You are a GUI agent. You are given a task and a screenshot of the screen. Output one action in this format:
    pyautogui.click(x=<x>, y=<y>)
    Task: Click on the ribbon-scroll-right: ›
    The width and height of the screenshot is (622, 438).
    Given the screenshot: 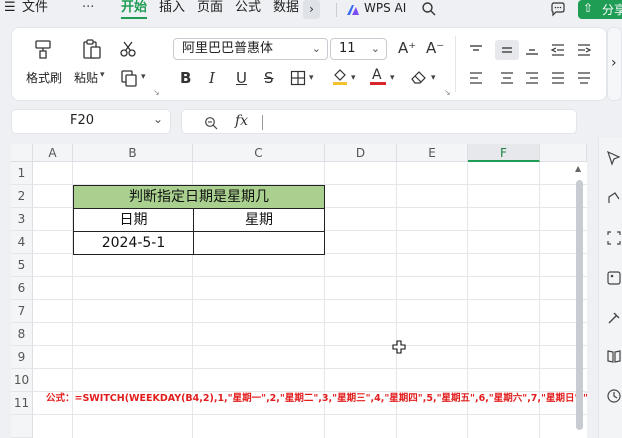 What is the action you would take?
    pyautogui.click(x=614, y=64)
    